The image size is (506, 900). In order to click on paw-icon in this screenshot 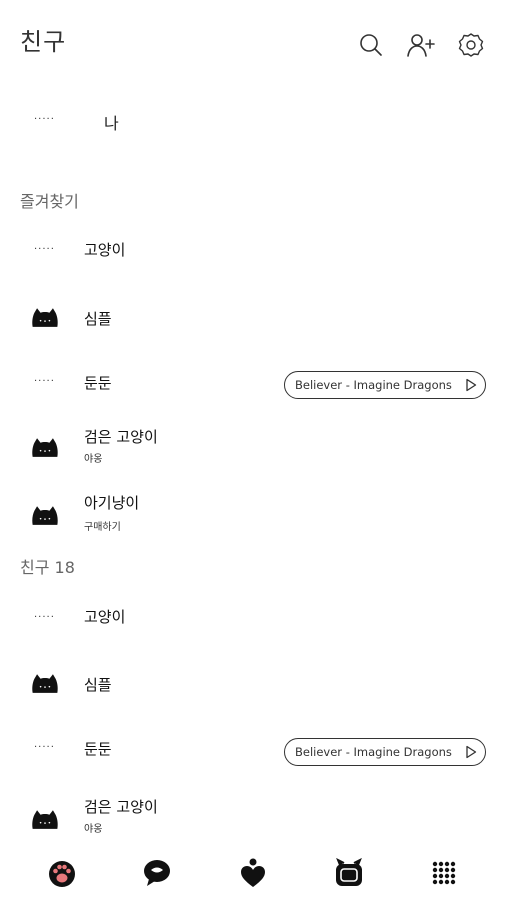, I will do `click(61, 874)`.